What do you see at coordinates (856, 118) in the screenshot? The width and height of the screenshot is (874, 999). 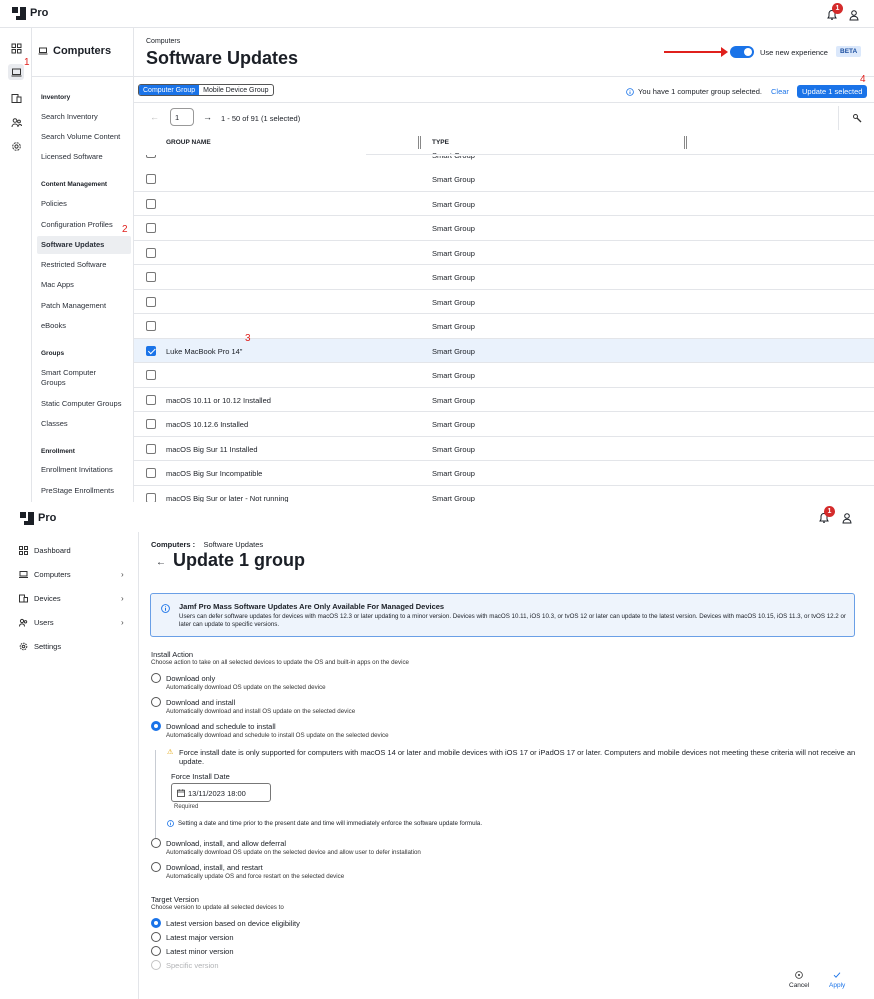 I see `column-settings-button` at bounding box center [856, 118].